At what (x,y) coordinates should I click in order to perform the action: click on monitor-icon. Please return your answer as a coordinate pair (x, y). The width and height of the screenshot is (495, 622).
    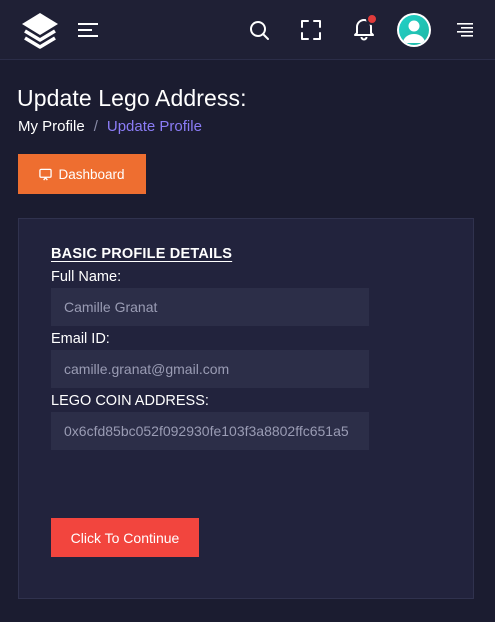
    Looking at the image, I should click on (46, 174).